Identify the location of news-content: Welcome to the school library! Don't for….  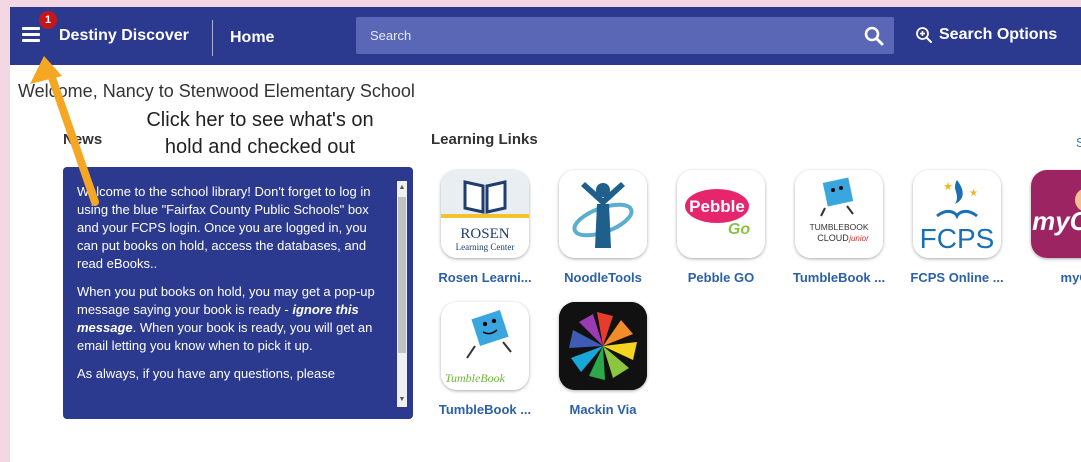
(227, 288).